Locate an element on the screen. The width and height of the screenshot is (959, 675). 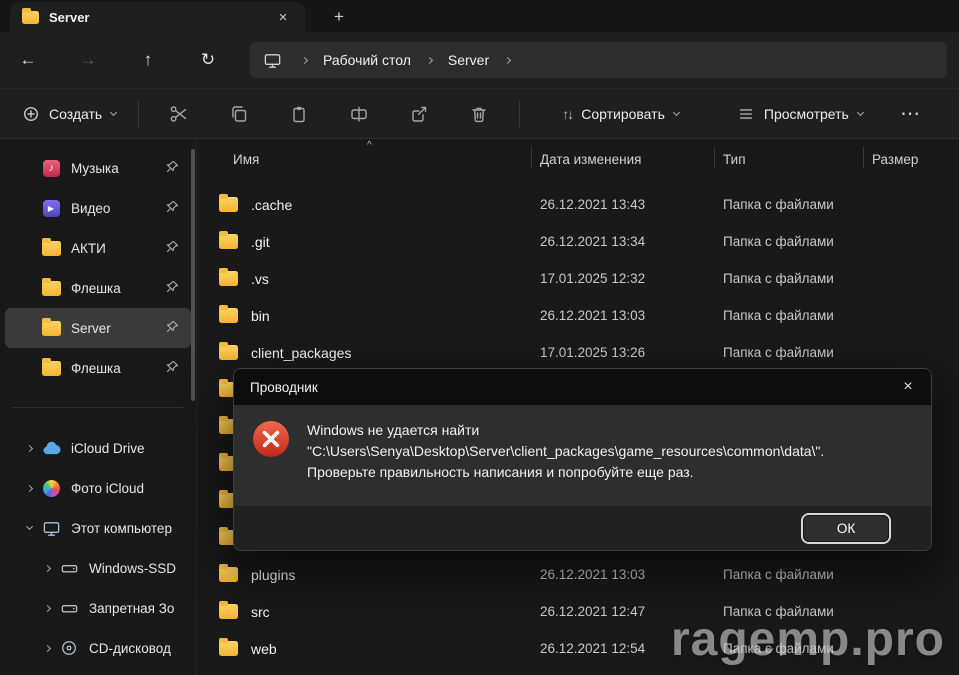
table-row: bin 26.12.2021 13:03 Папка с файлами is located at coordinates (578, 315).